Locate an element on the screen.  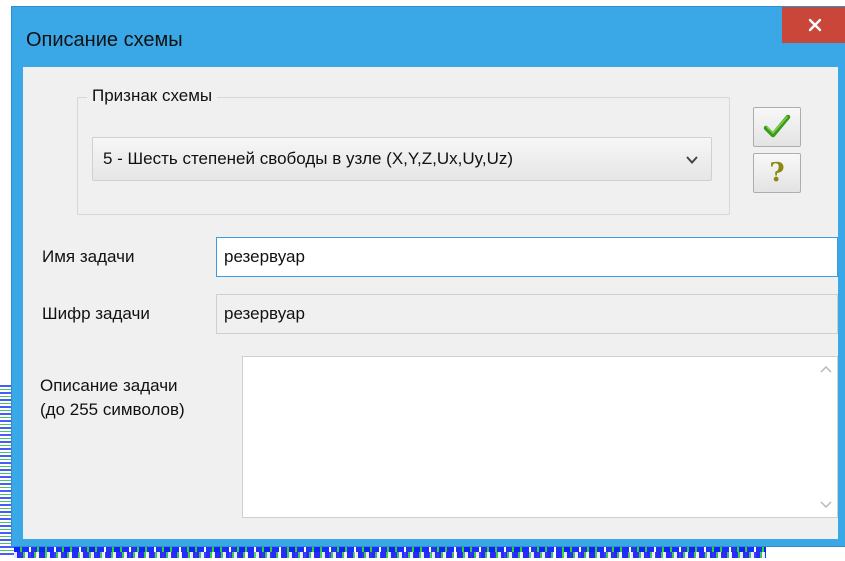
chevron-down-icon is located at coordinates (692, 160).